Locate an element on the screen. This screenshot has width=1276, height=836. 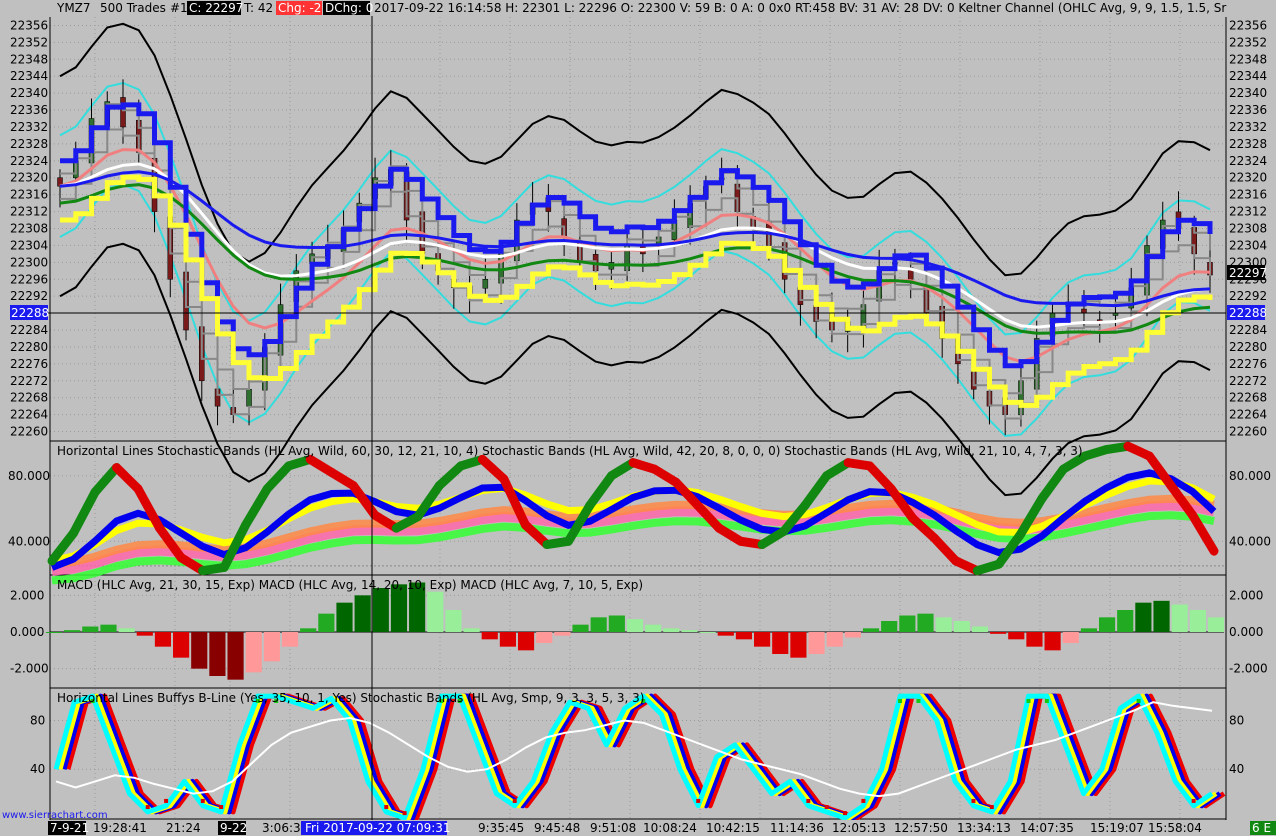
time-end-tag: 6 E is located at coordinates (1261, 828).